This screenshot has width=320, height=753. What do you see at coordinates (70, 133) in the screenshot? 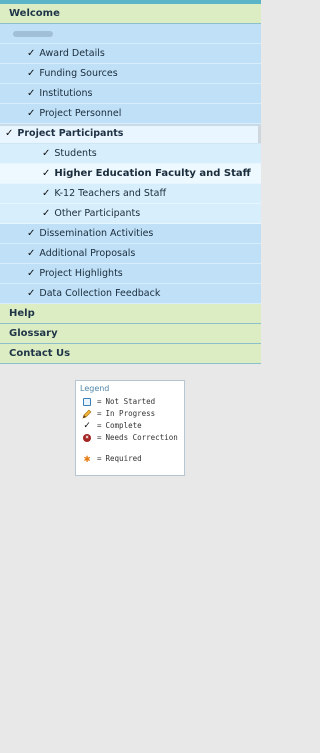
I see `nav-item-label: Project Participants` at bounding box center [70, 133].